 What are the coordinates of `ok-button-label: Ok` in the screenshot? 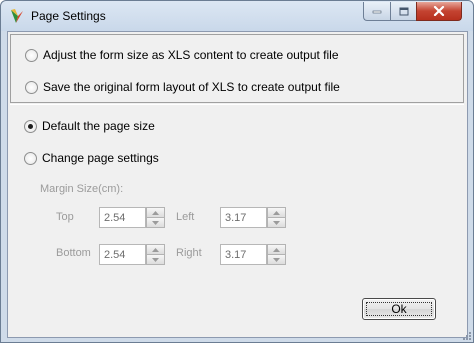 It's located at (399, 309).